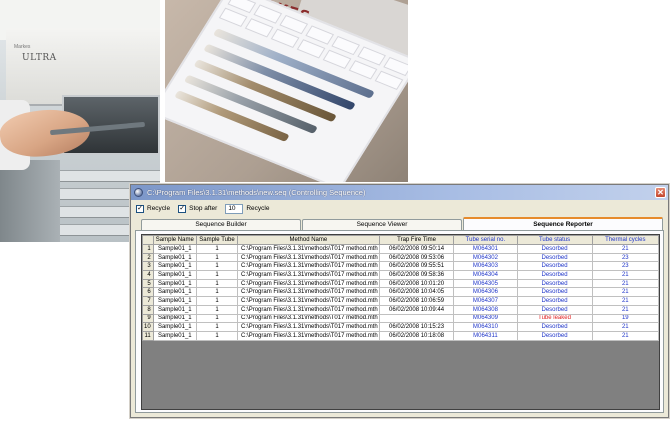  I want to click on column-header-method-name: Method Name, so click(308, 240).